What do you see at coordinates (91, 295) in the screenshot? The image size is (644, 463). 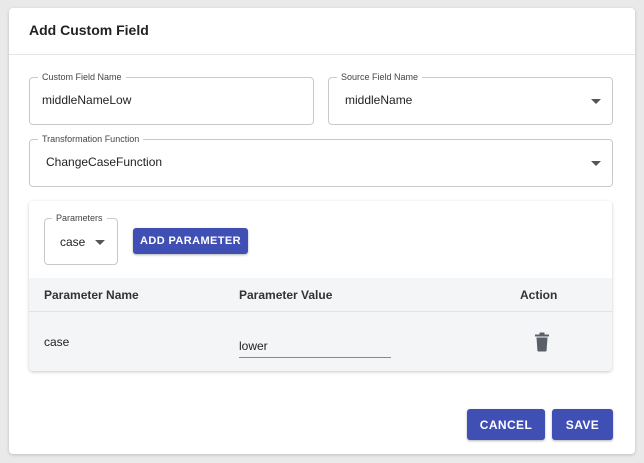 I see `column-header-parameter-name: Parameter Name` at bounding box center [91, 295].